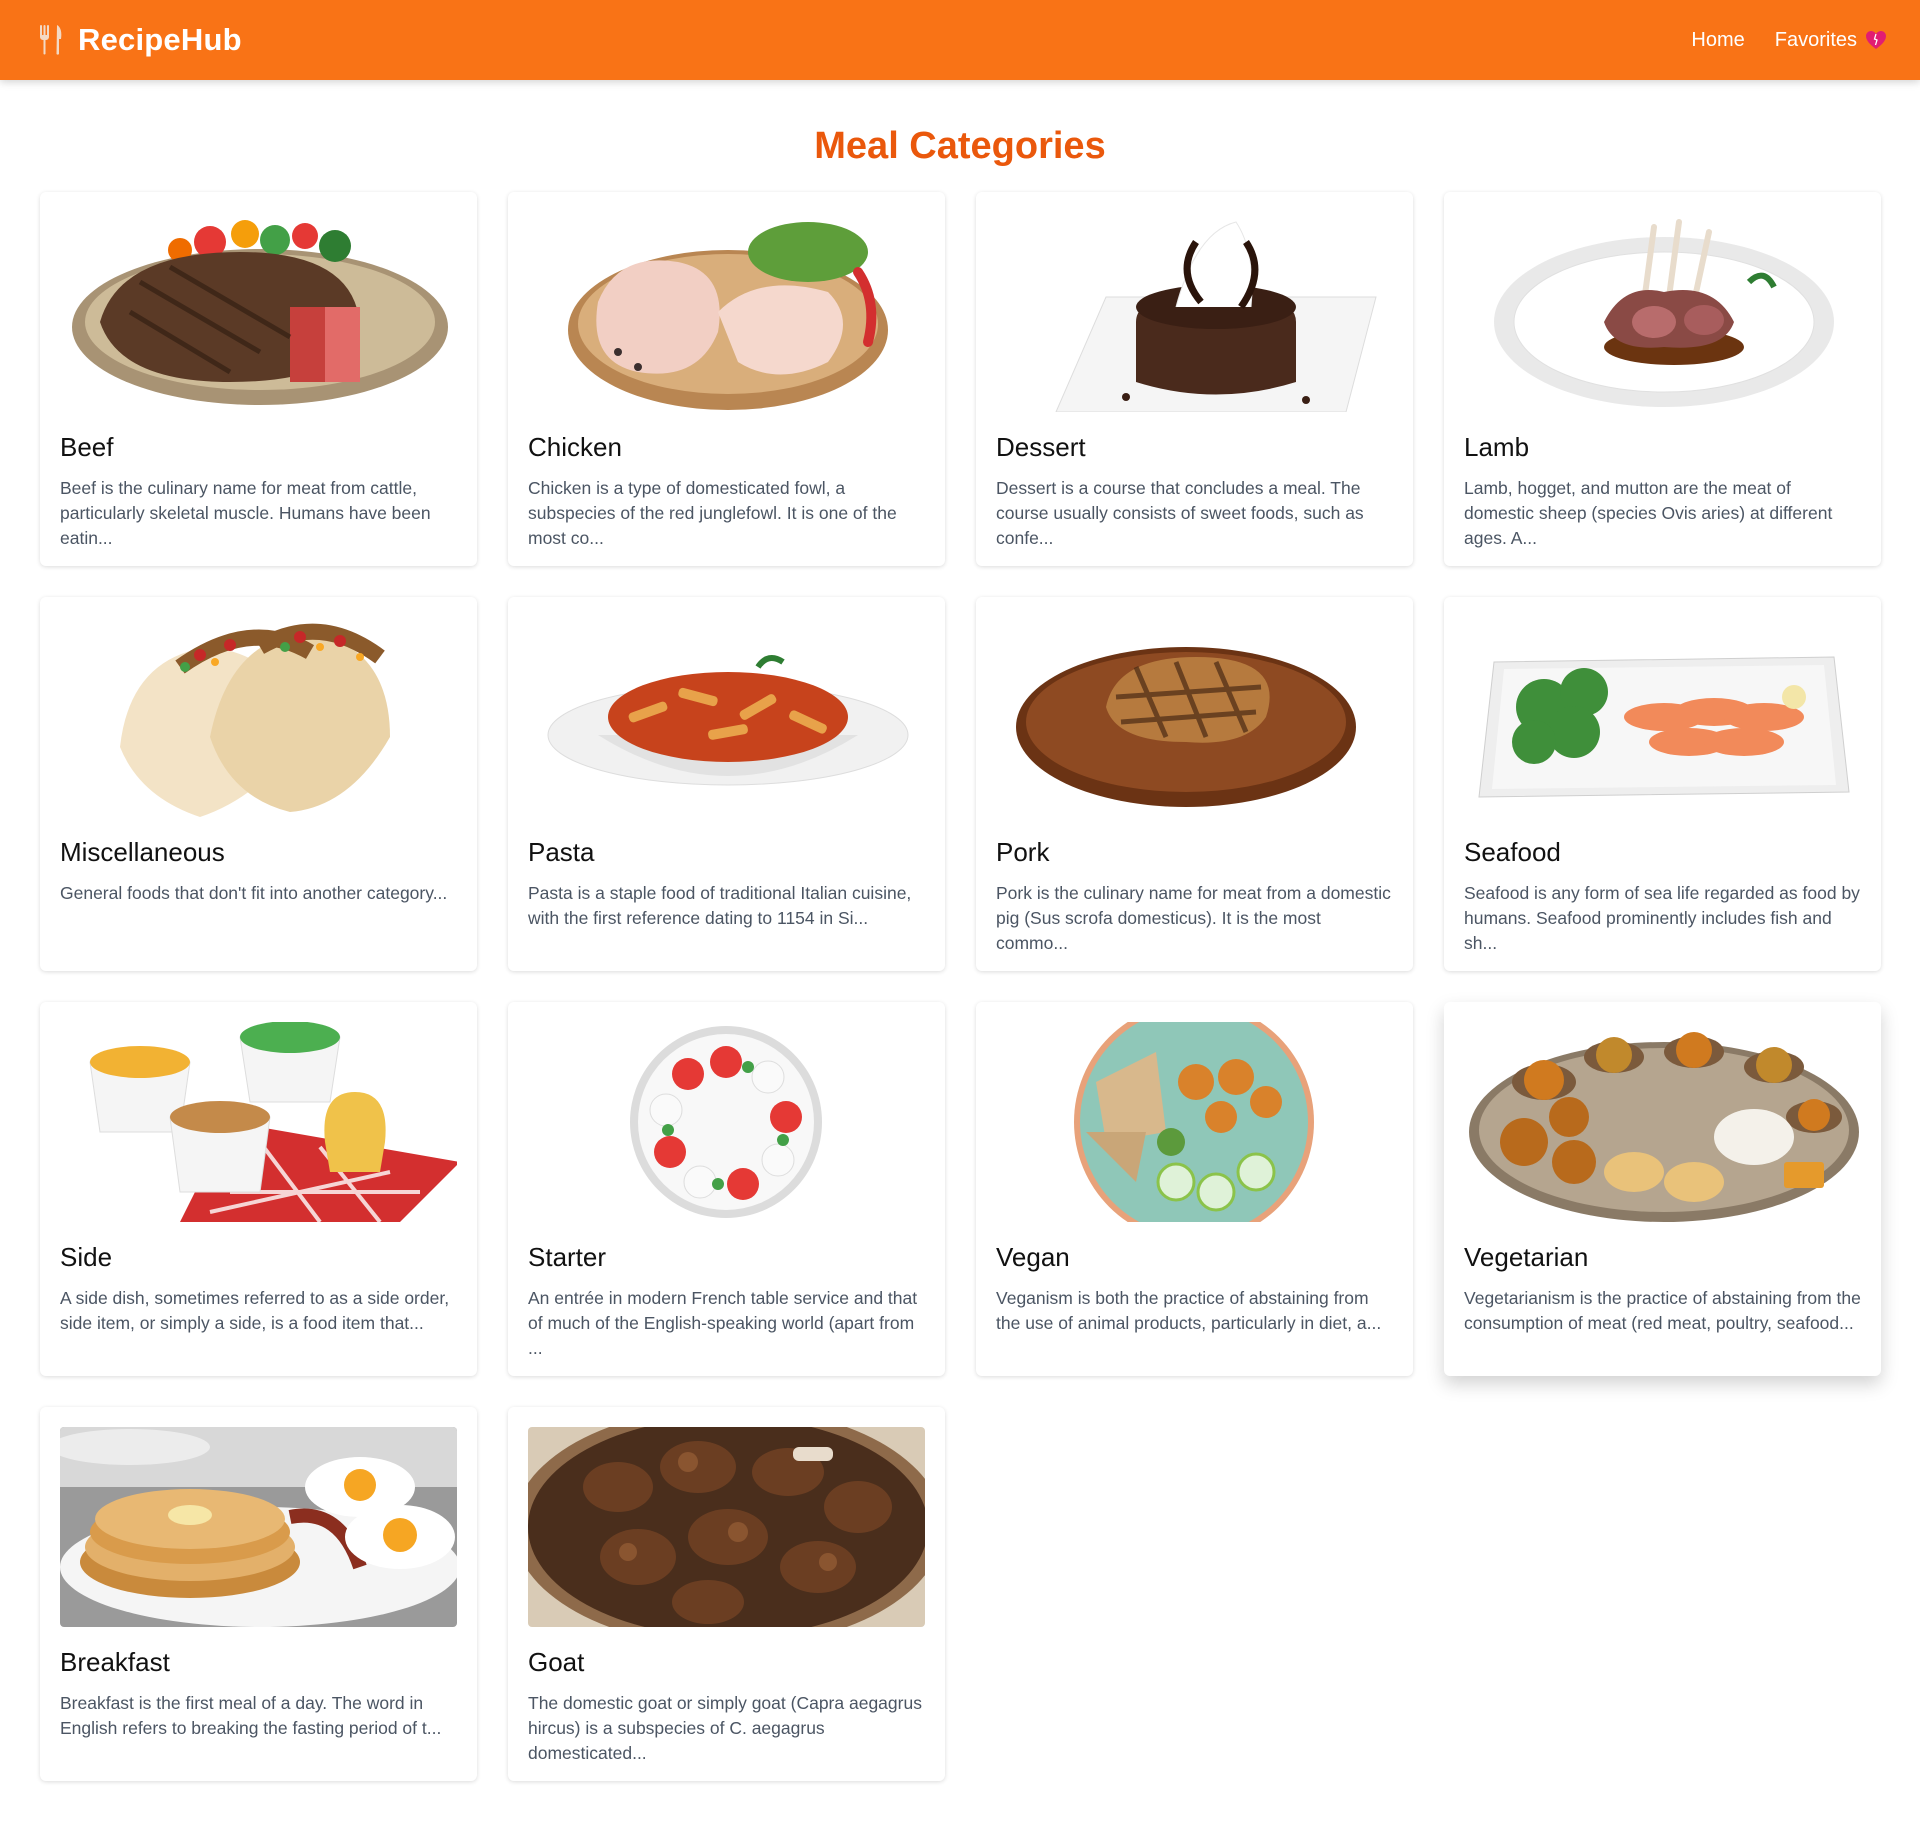 The height and width of the screenshot is (1825, 1920). Describe the element at coordinates (567, 1257) in the screenshot. I see `category-title: Starter` at that location.